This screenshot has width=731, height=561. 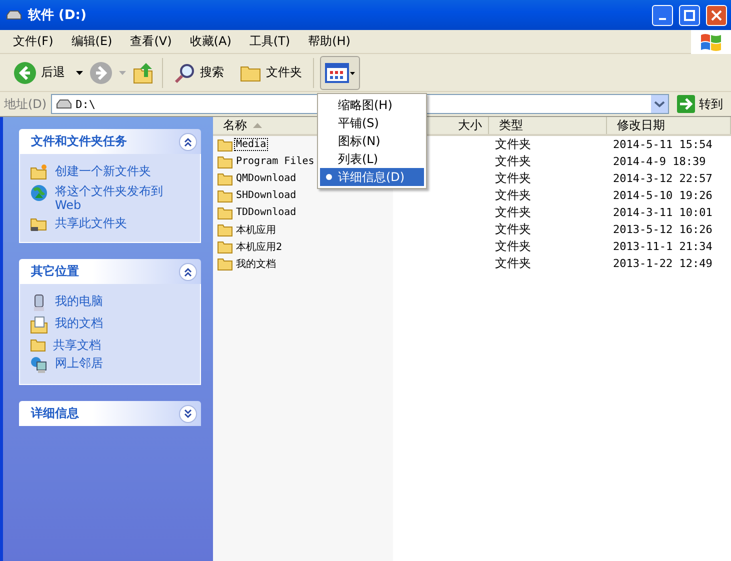 What do you see at coordinates (663, 264) in the screenshot?
I see `modified-date: 2013-1-22 12:49` at bounding box center [663, 264].